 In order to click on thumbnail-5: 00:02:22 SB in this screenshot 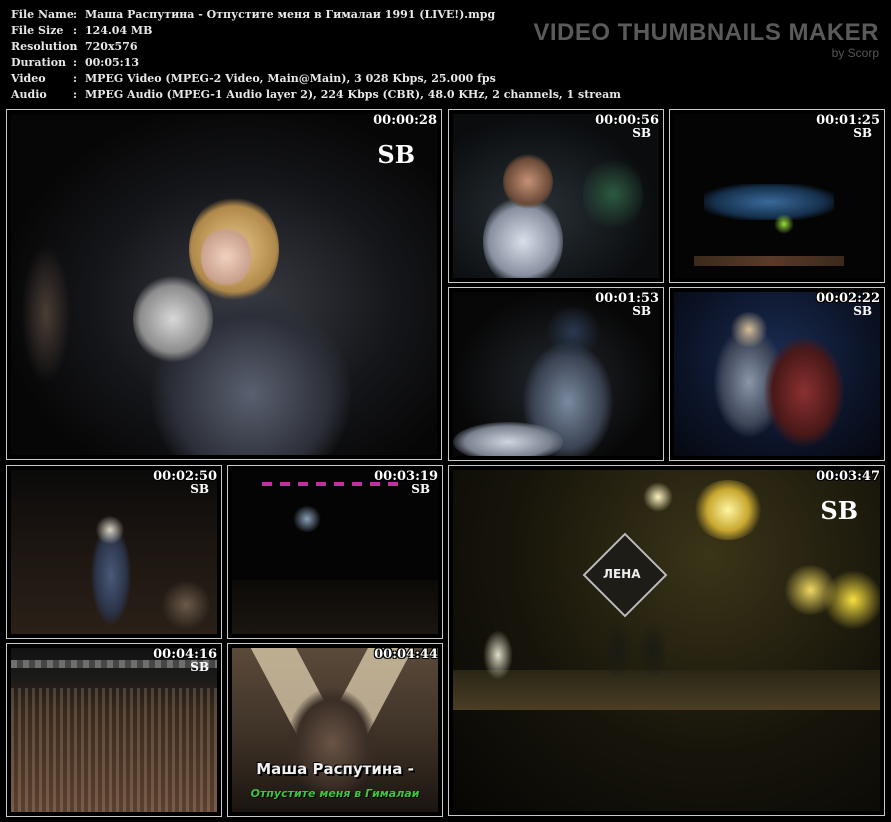, I will do `click(777, 374)`.